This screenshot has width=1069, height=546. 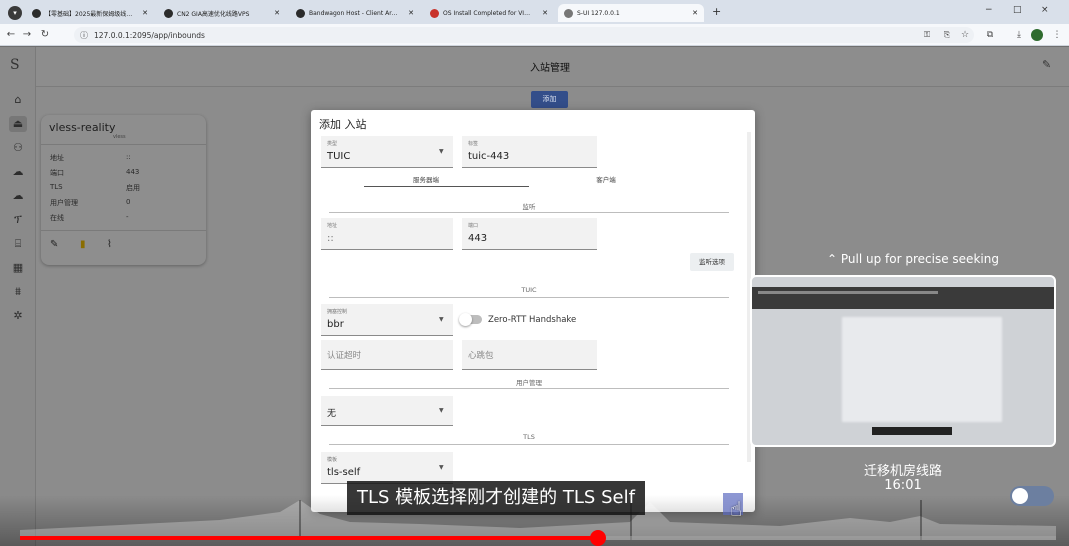 I want to click on rules-icon: ⌸, so click(x=18, y=244).